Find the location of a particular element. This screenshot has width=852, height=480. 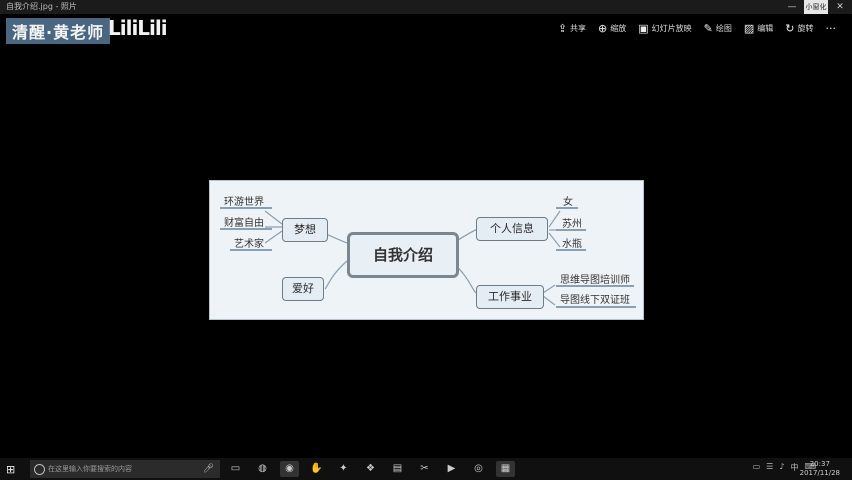

volume-icon: ♪ is located at coordinates (781, 467).